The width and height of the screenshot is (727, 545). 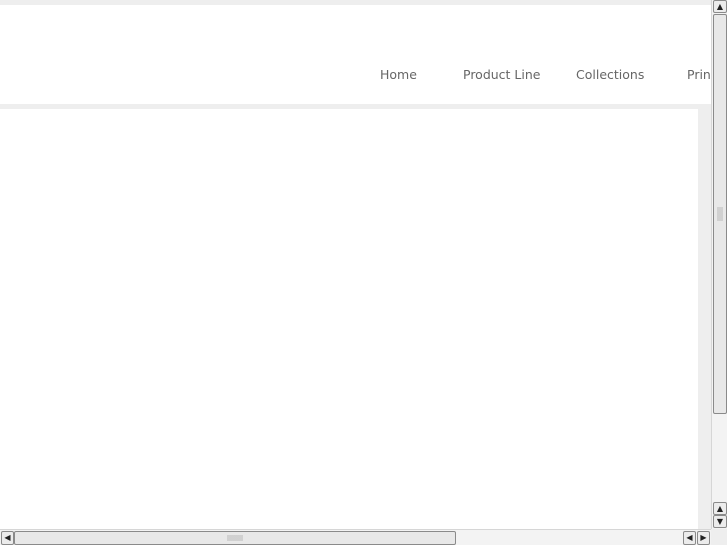 I want to click on scroll-right-button: ▶, so click(x=703, y=538).